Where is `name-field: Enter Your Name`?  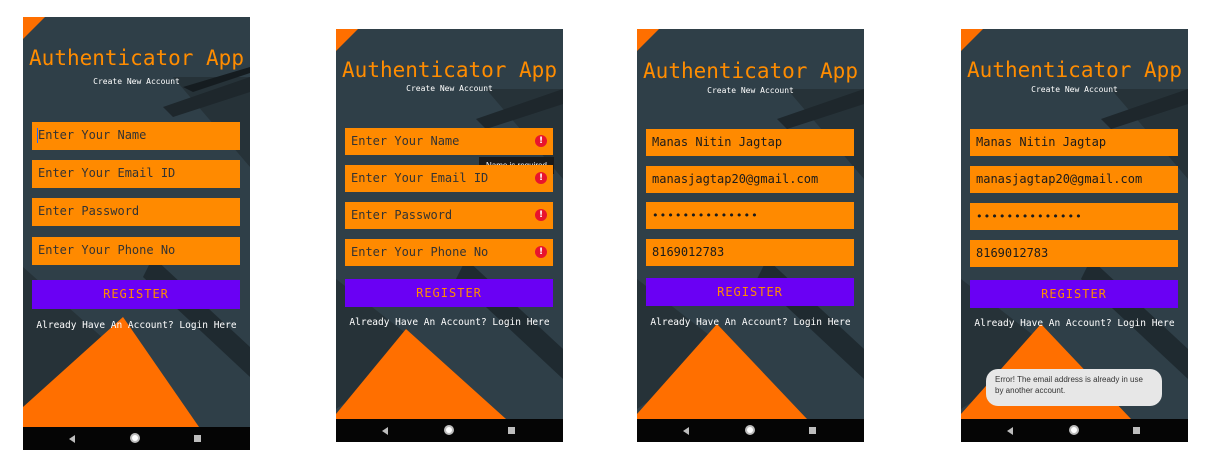 name-field: Enter Your Name is located at coordinates (136, 136).